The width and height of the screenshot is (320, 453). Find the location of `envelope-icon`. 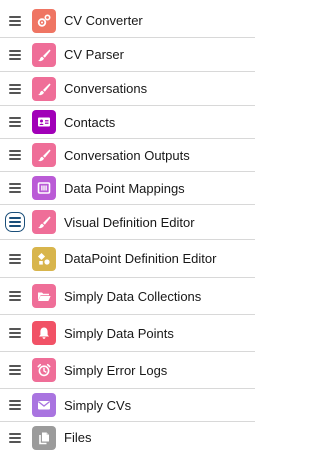

envelope-icon is located at coordinates (44, 405).